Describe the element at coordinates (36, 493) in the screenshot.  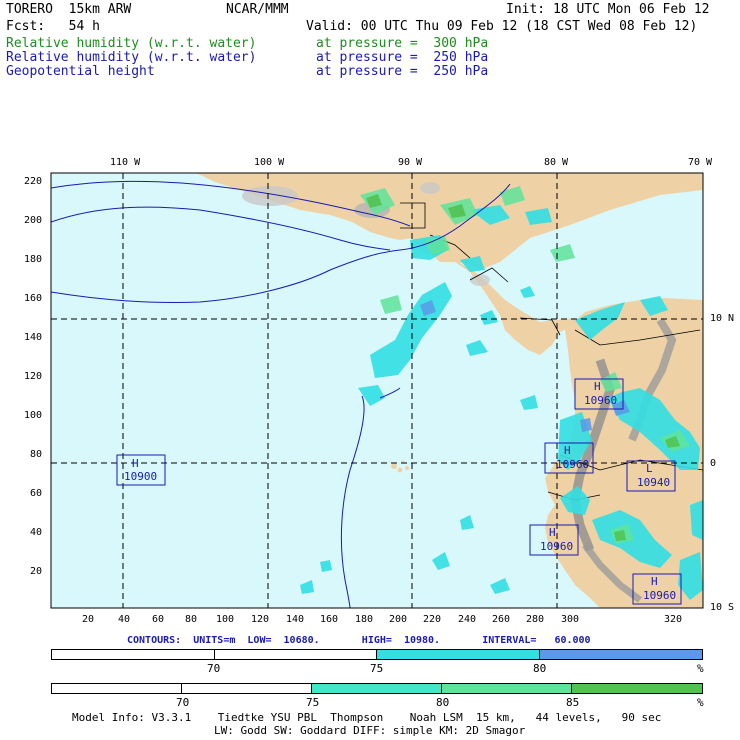
I see `y-tick-60: 60` at that location.